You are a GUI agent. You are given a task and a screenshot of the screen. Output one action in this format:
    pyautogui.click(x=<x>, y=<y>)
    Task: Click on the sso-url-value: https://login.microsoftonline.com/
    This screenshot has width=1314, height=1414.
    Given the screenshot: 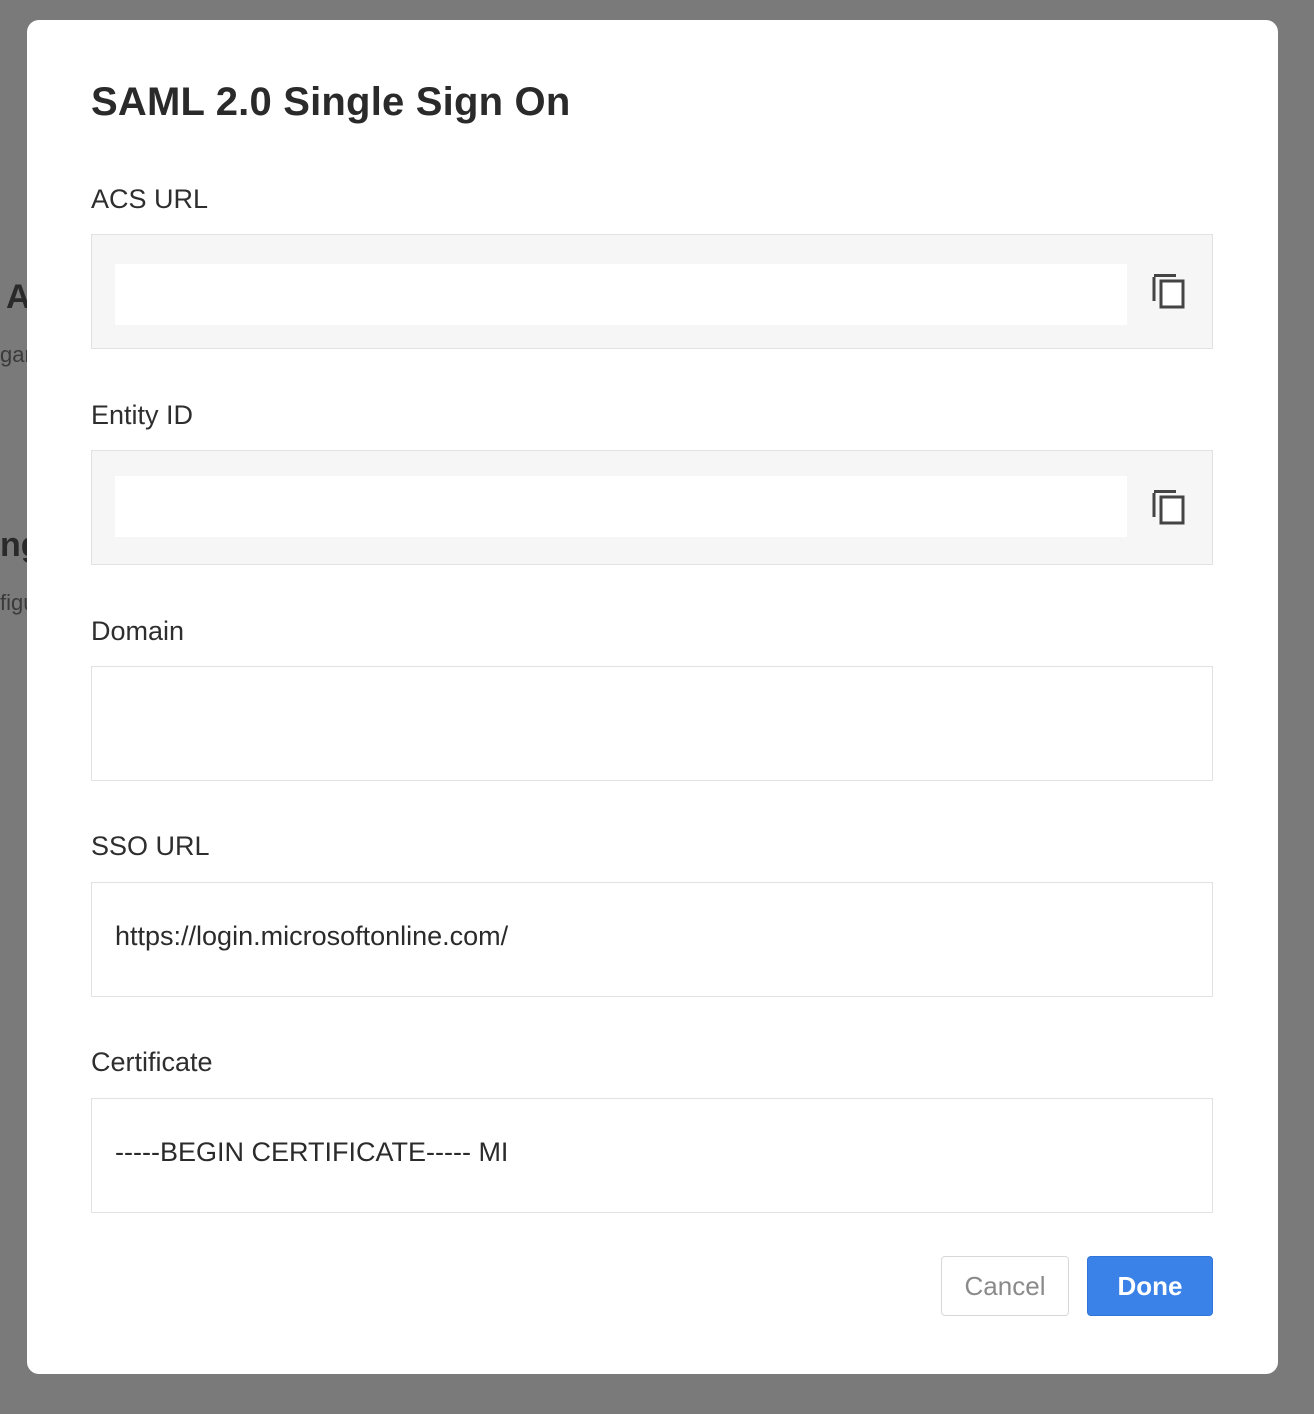 What is the action you would take?
    pyautogui.click(x=312, y=936)
    